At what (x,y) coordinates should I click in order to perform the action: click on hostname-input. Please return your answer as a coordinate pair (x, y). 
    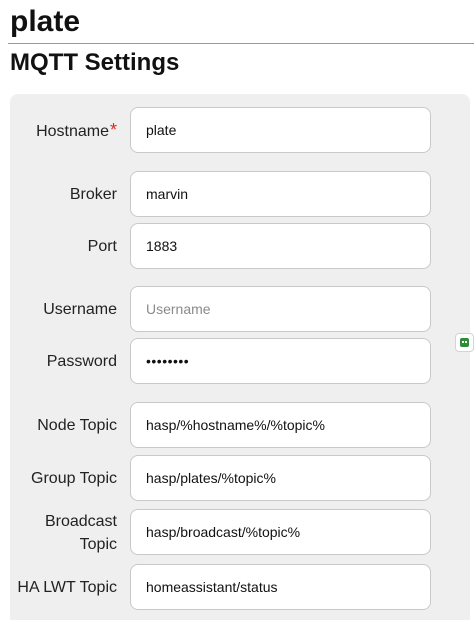
    Looking at the image, I should click on (280, 130).